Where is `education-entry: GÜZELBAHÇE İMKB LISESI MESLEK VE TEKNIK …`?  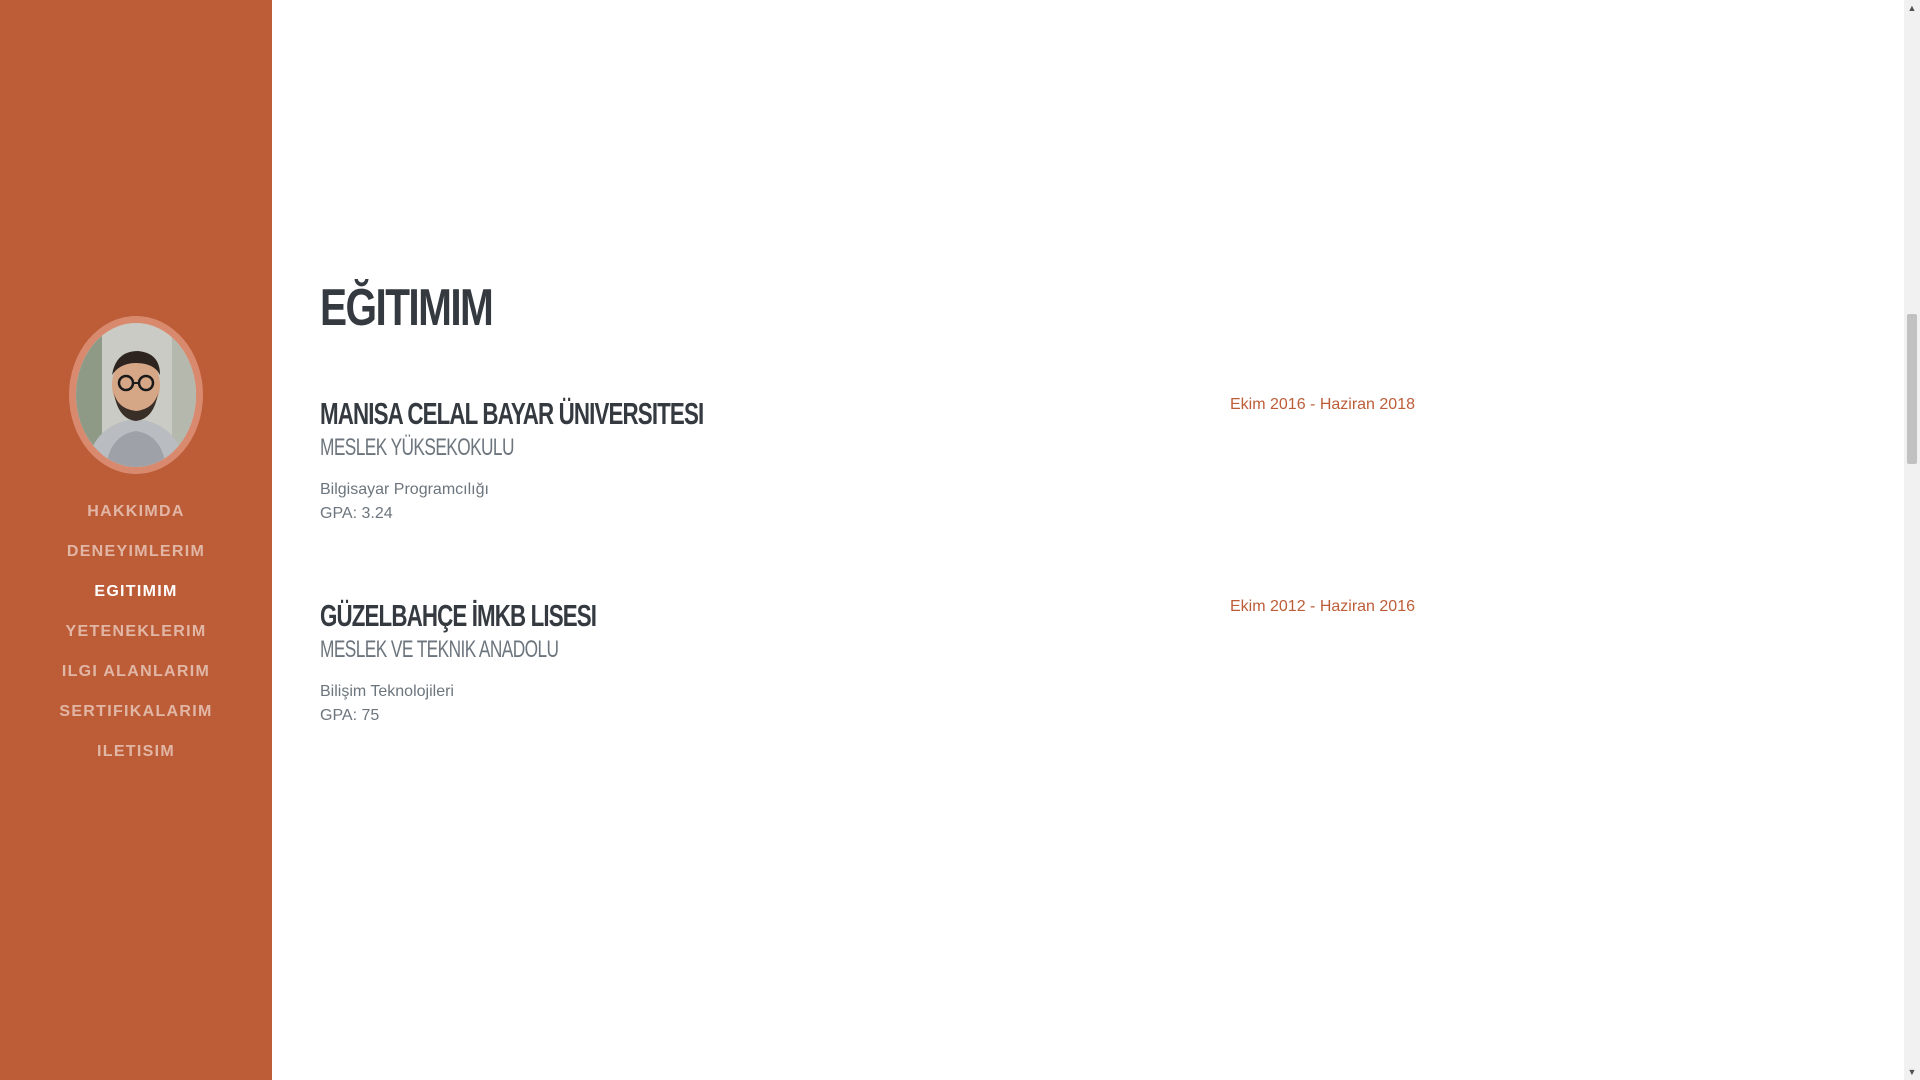 education-entry: GÜZELBAHÇE İMKB LISESI MESLEK VE TEKNIK … is located at coordinates (890, 663).